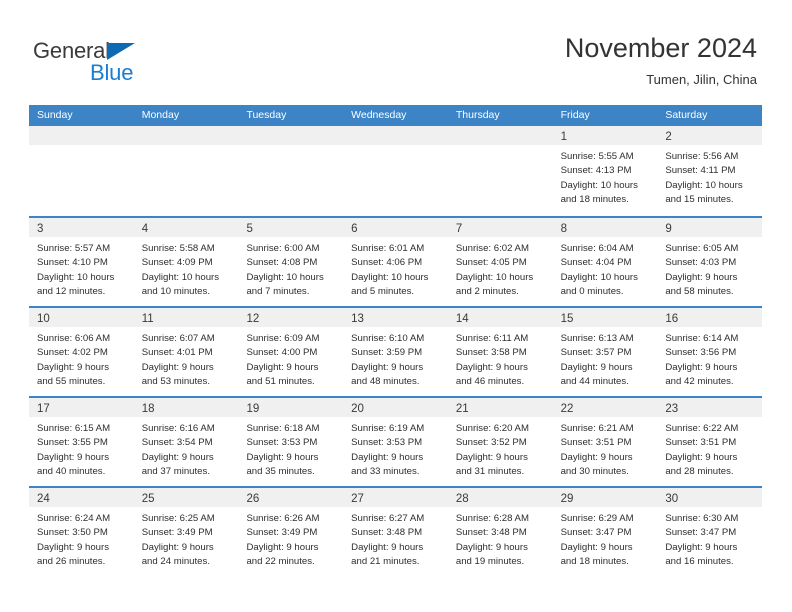 The image size is (792, 612). Describe the element at coordinates (605, 317) in the screenshot. I see `day-number-strip: 15` at that location.